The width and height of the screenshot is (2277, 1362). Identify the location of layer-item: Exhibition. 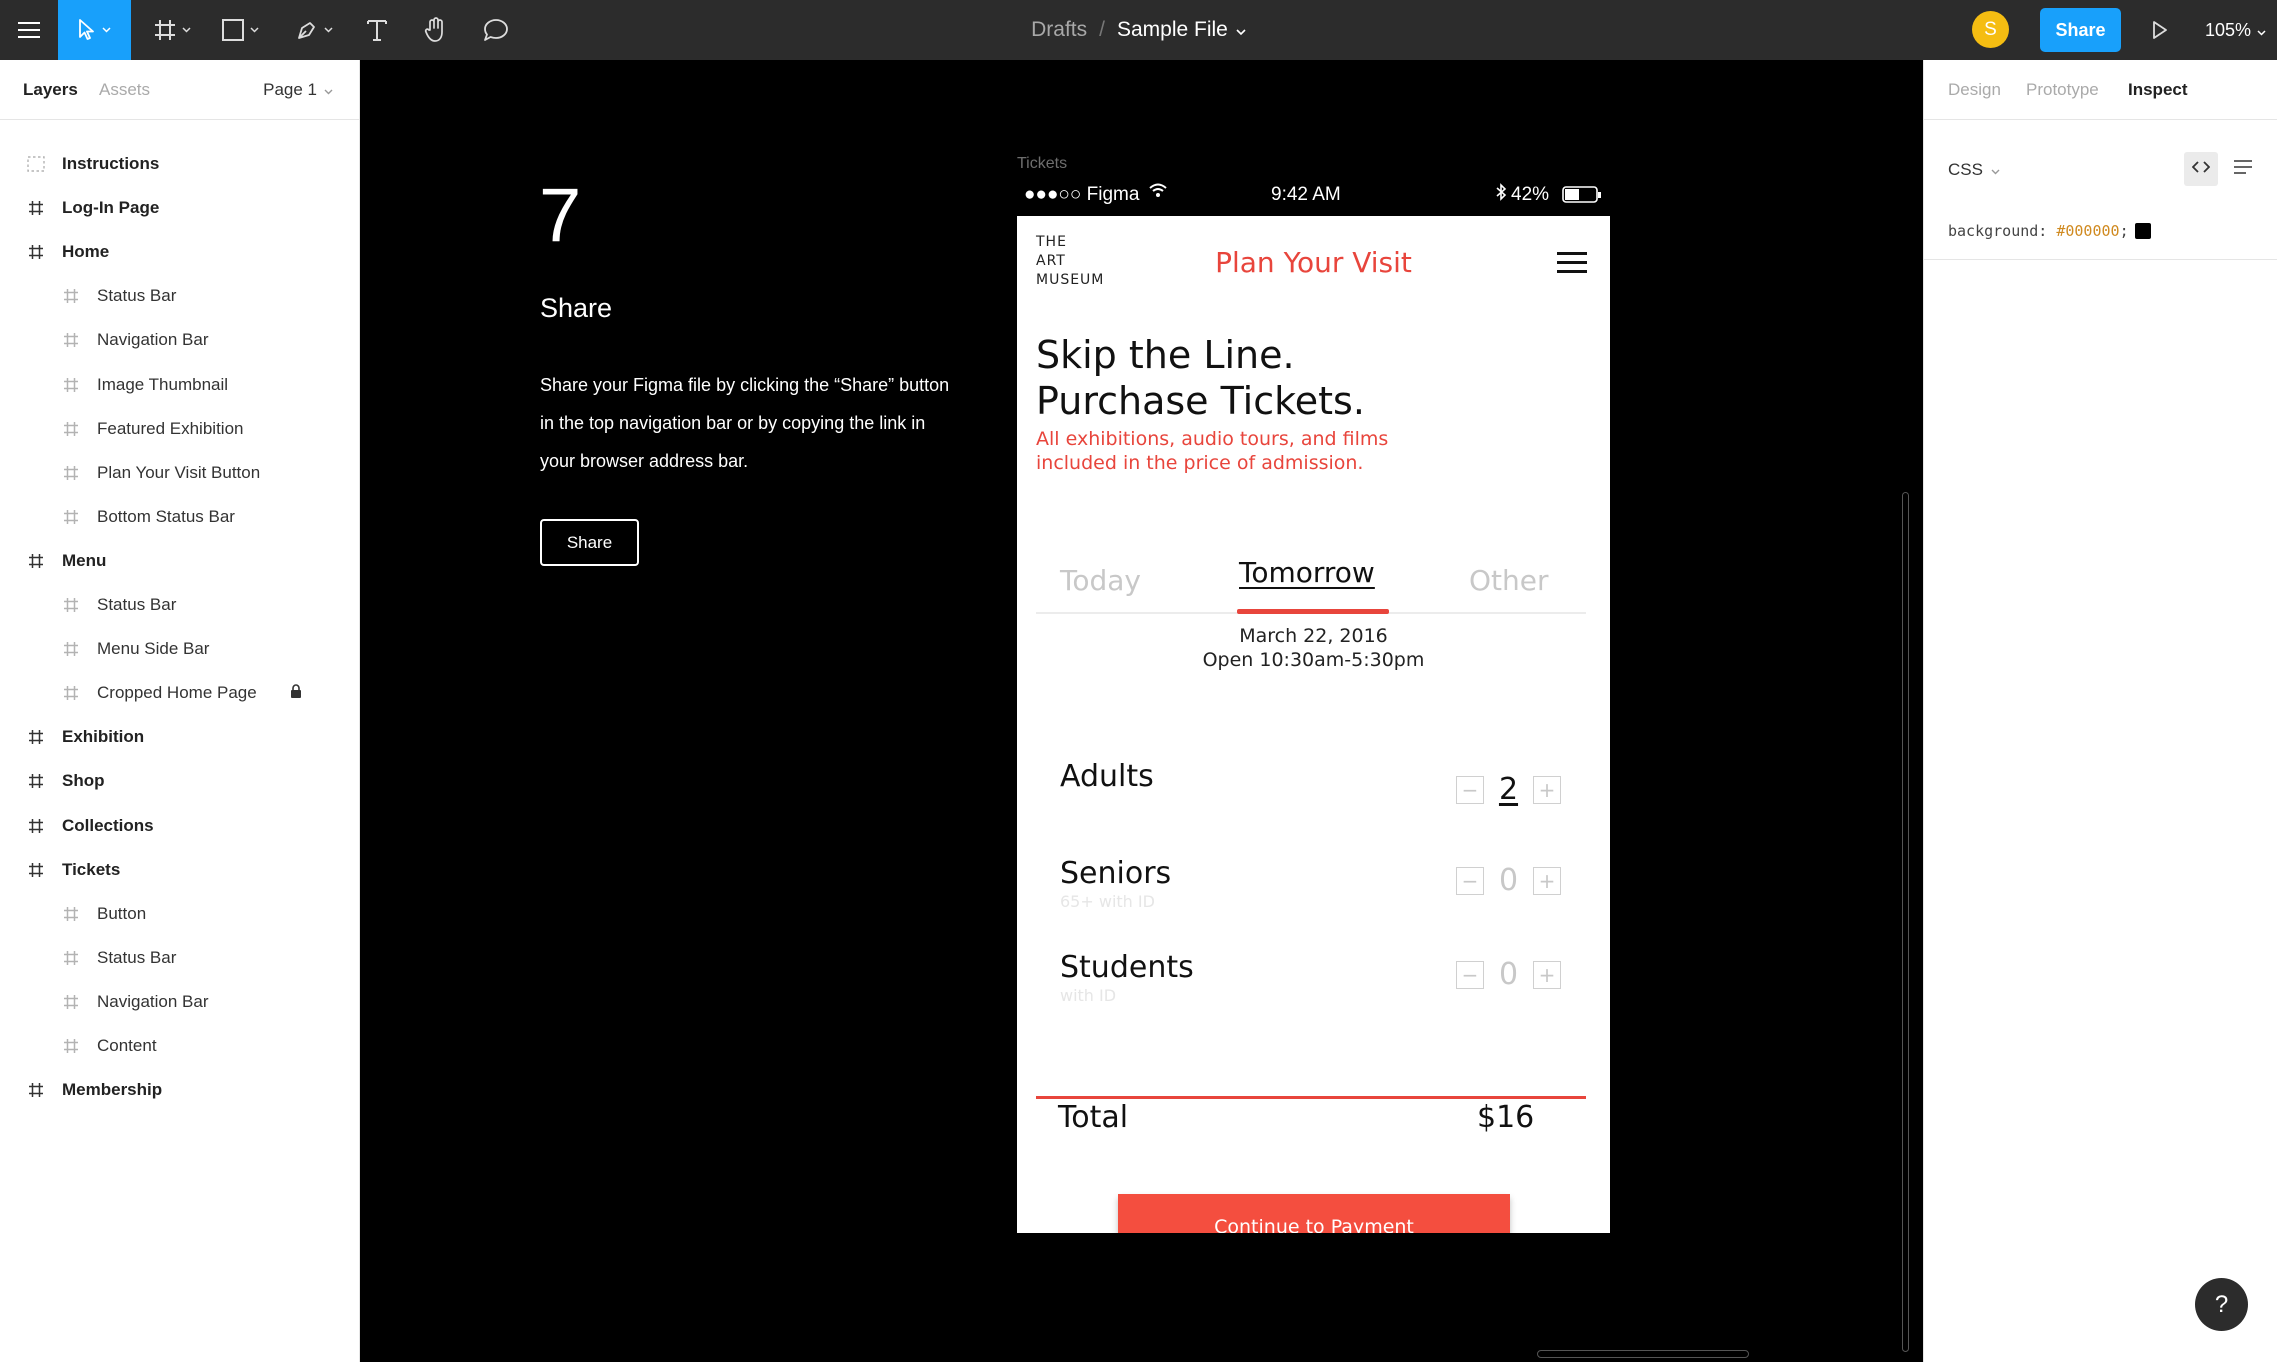
(180, 737).